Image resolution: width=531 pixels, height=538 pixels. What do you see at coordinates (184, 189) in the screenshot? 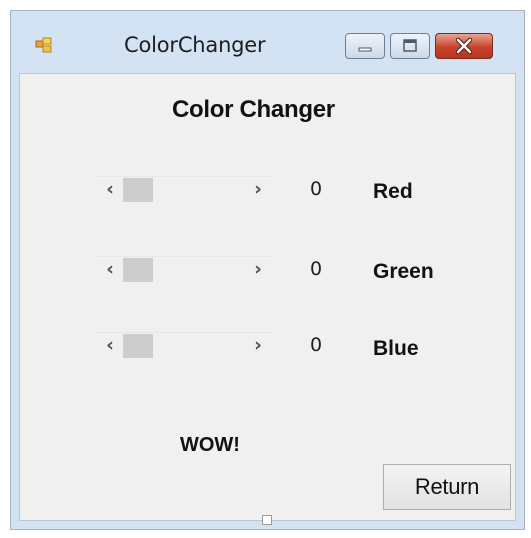
I see `red-scrollbar: ‹ ›` at bounding box center [184, 189].